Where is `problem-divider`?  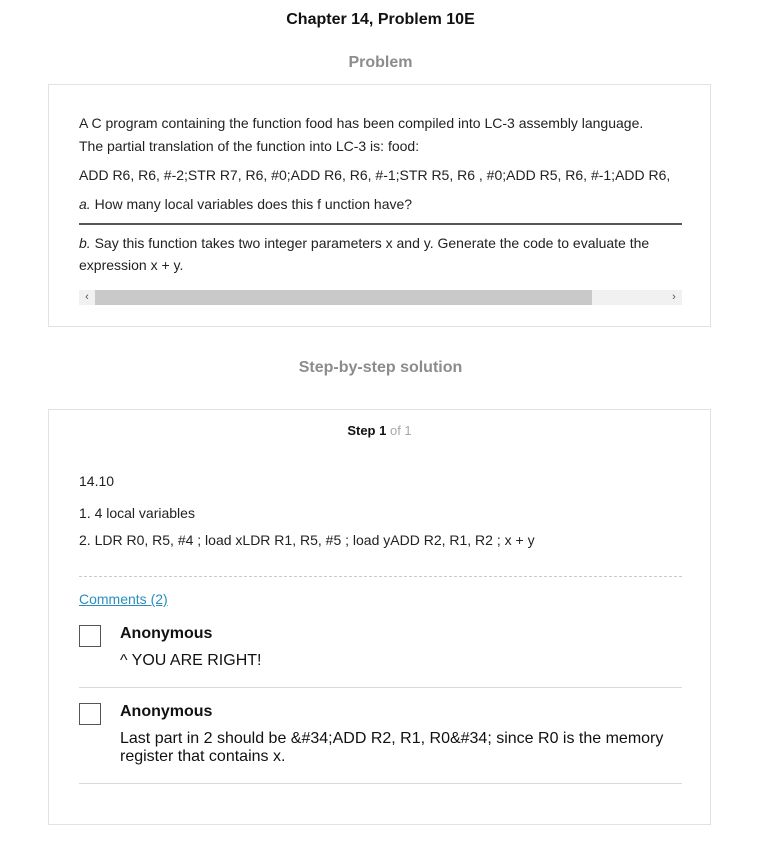
problem-divider is located at coordinates (380, 224).